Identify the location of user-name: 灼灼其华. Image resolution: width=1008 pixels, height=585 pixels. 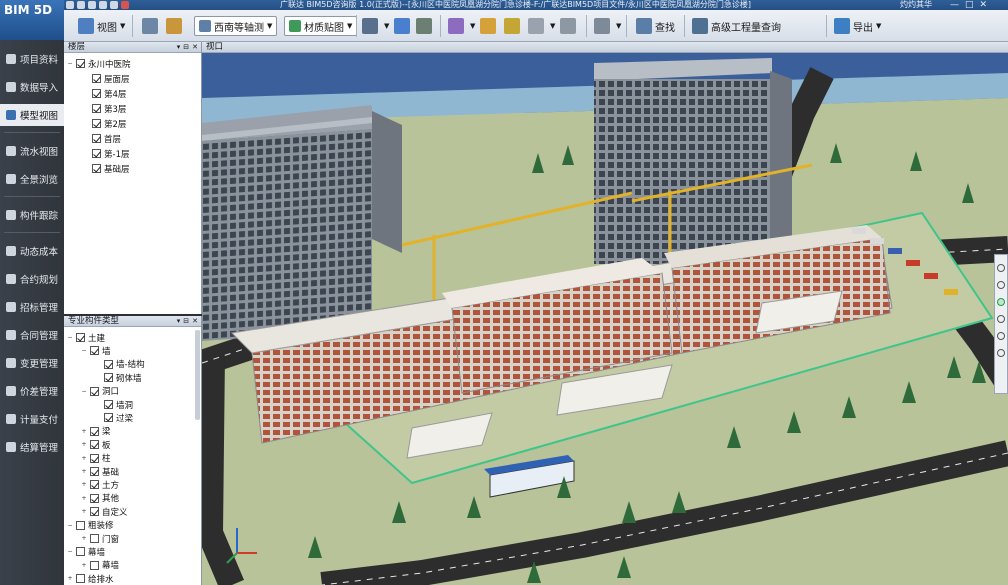
(916, 5).